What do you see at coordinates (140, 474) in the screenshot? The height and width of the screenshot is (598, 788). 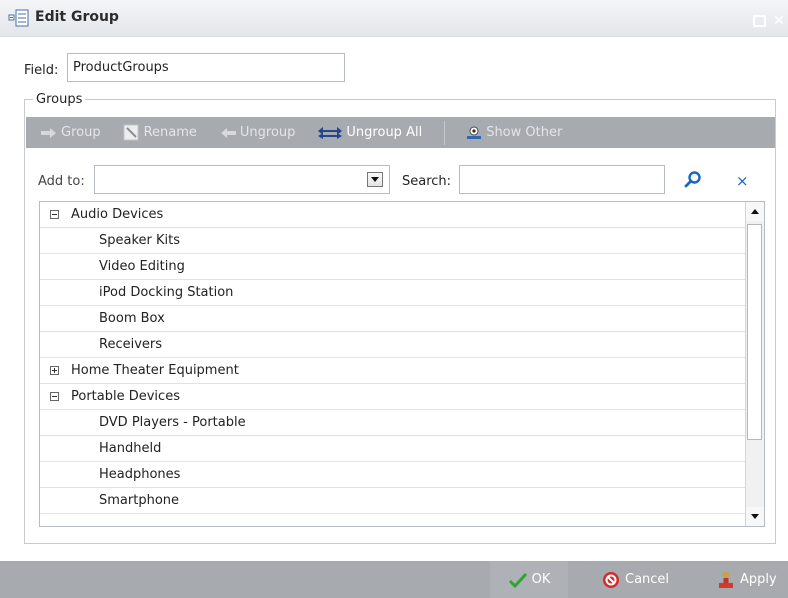 I see `tree-row-label: Headphones` at bounding box center [140, 474].